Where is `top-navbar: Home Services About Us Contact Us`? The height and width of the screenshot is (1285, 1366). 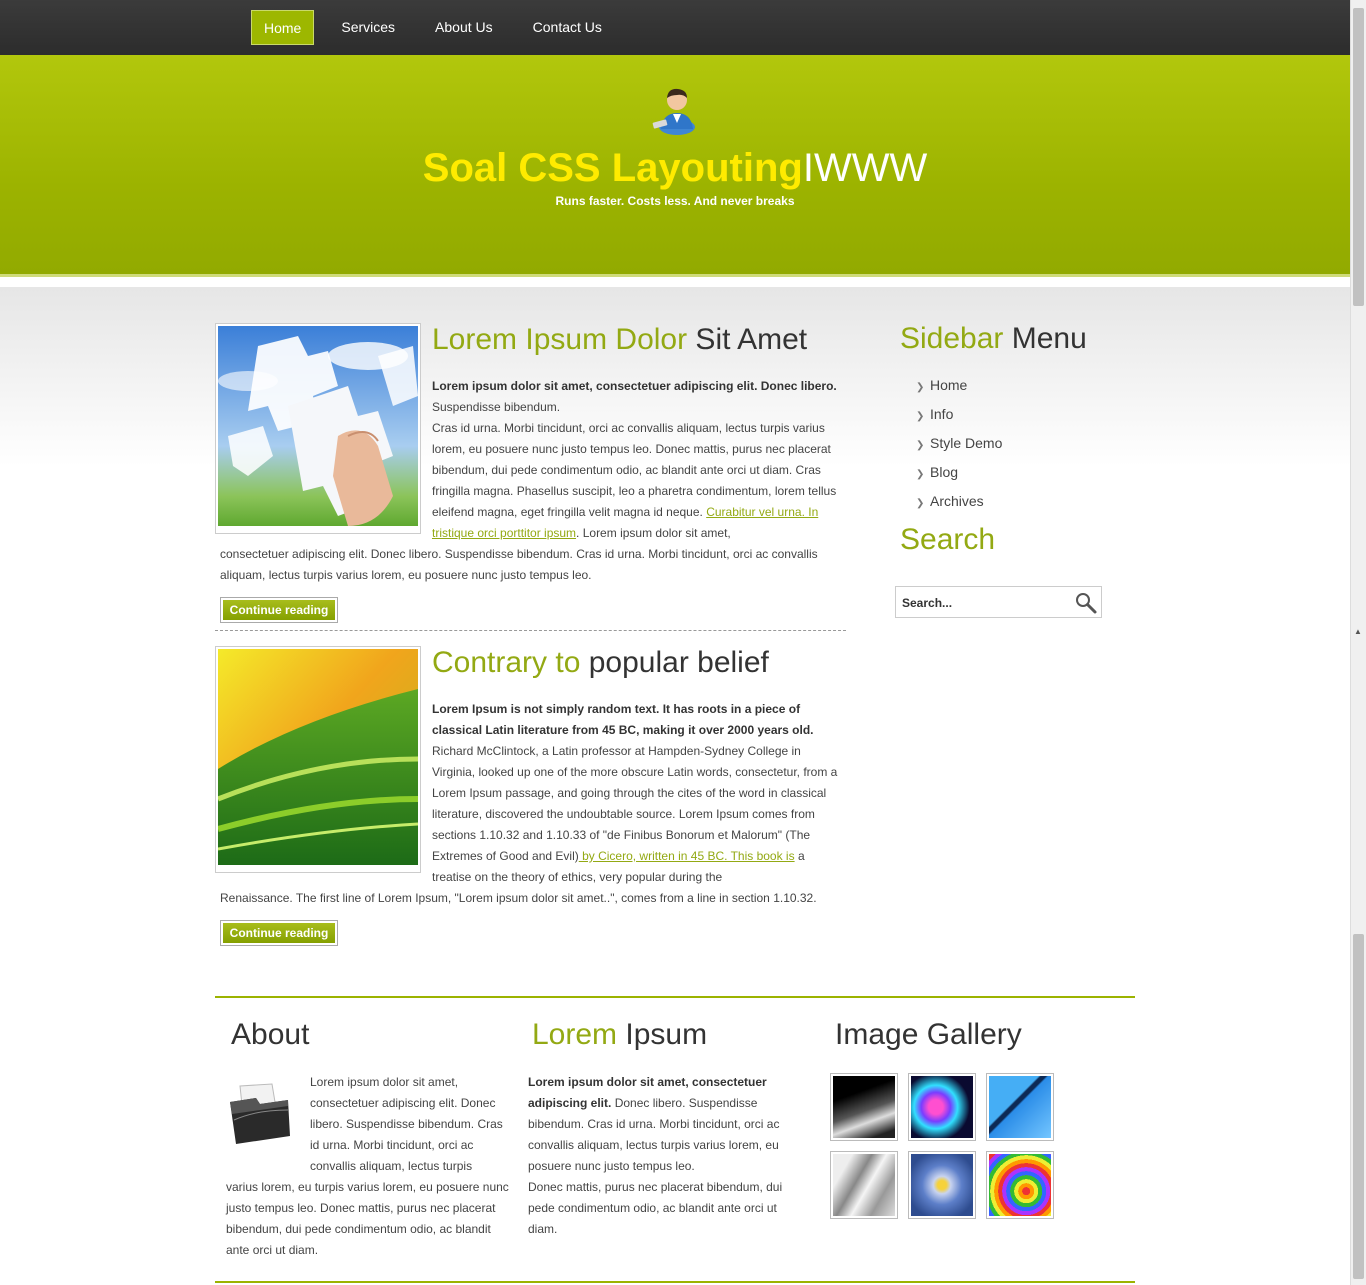 top-navbar: Home Services About Us Contact Us is located at coordinates (675, 27).